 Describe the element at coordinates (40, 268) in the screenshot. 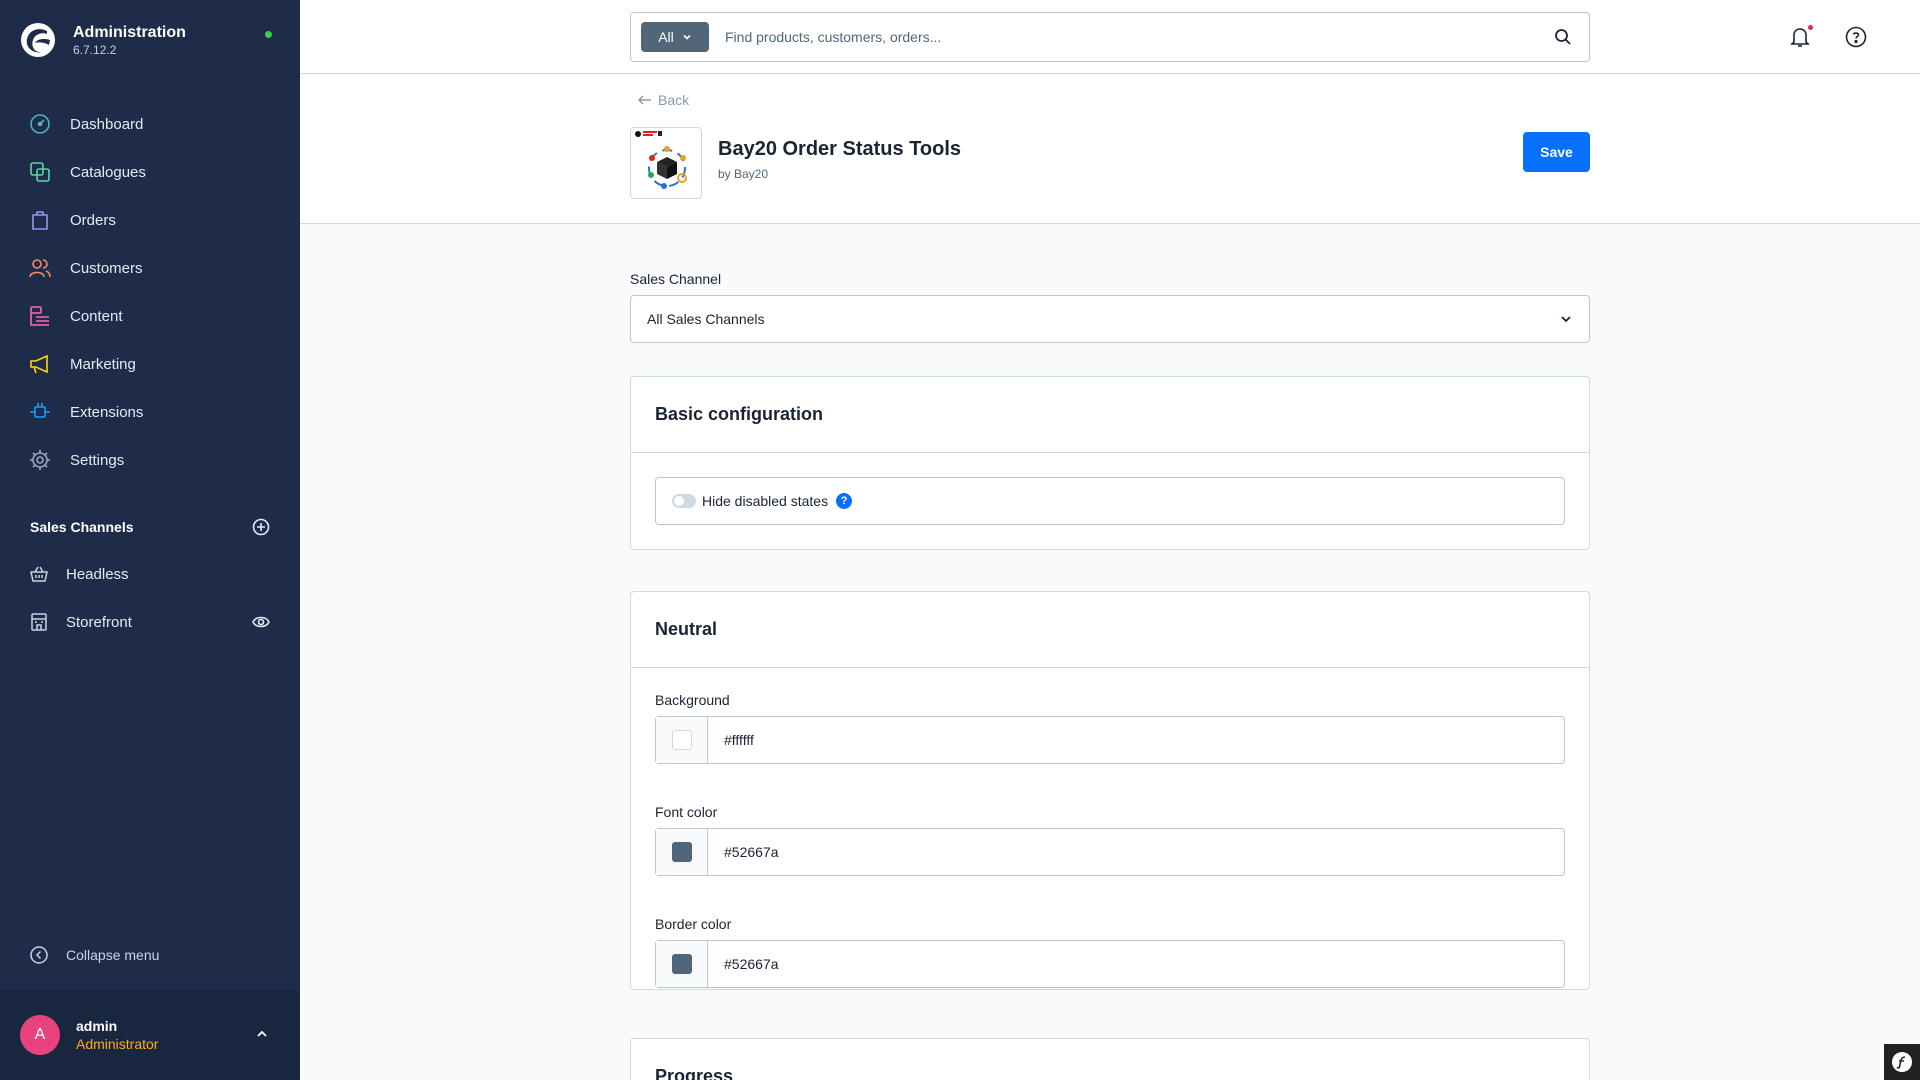

I see `customers-icon` at that location.